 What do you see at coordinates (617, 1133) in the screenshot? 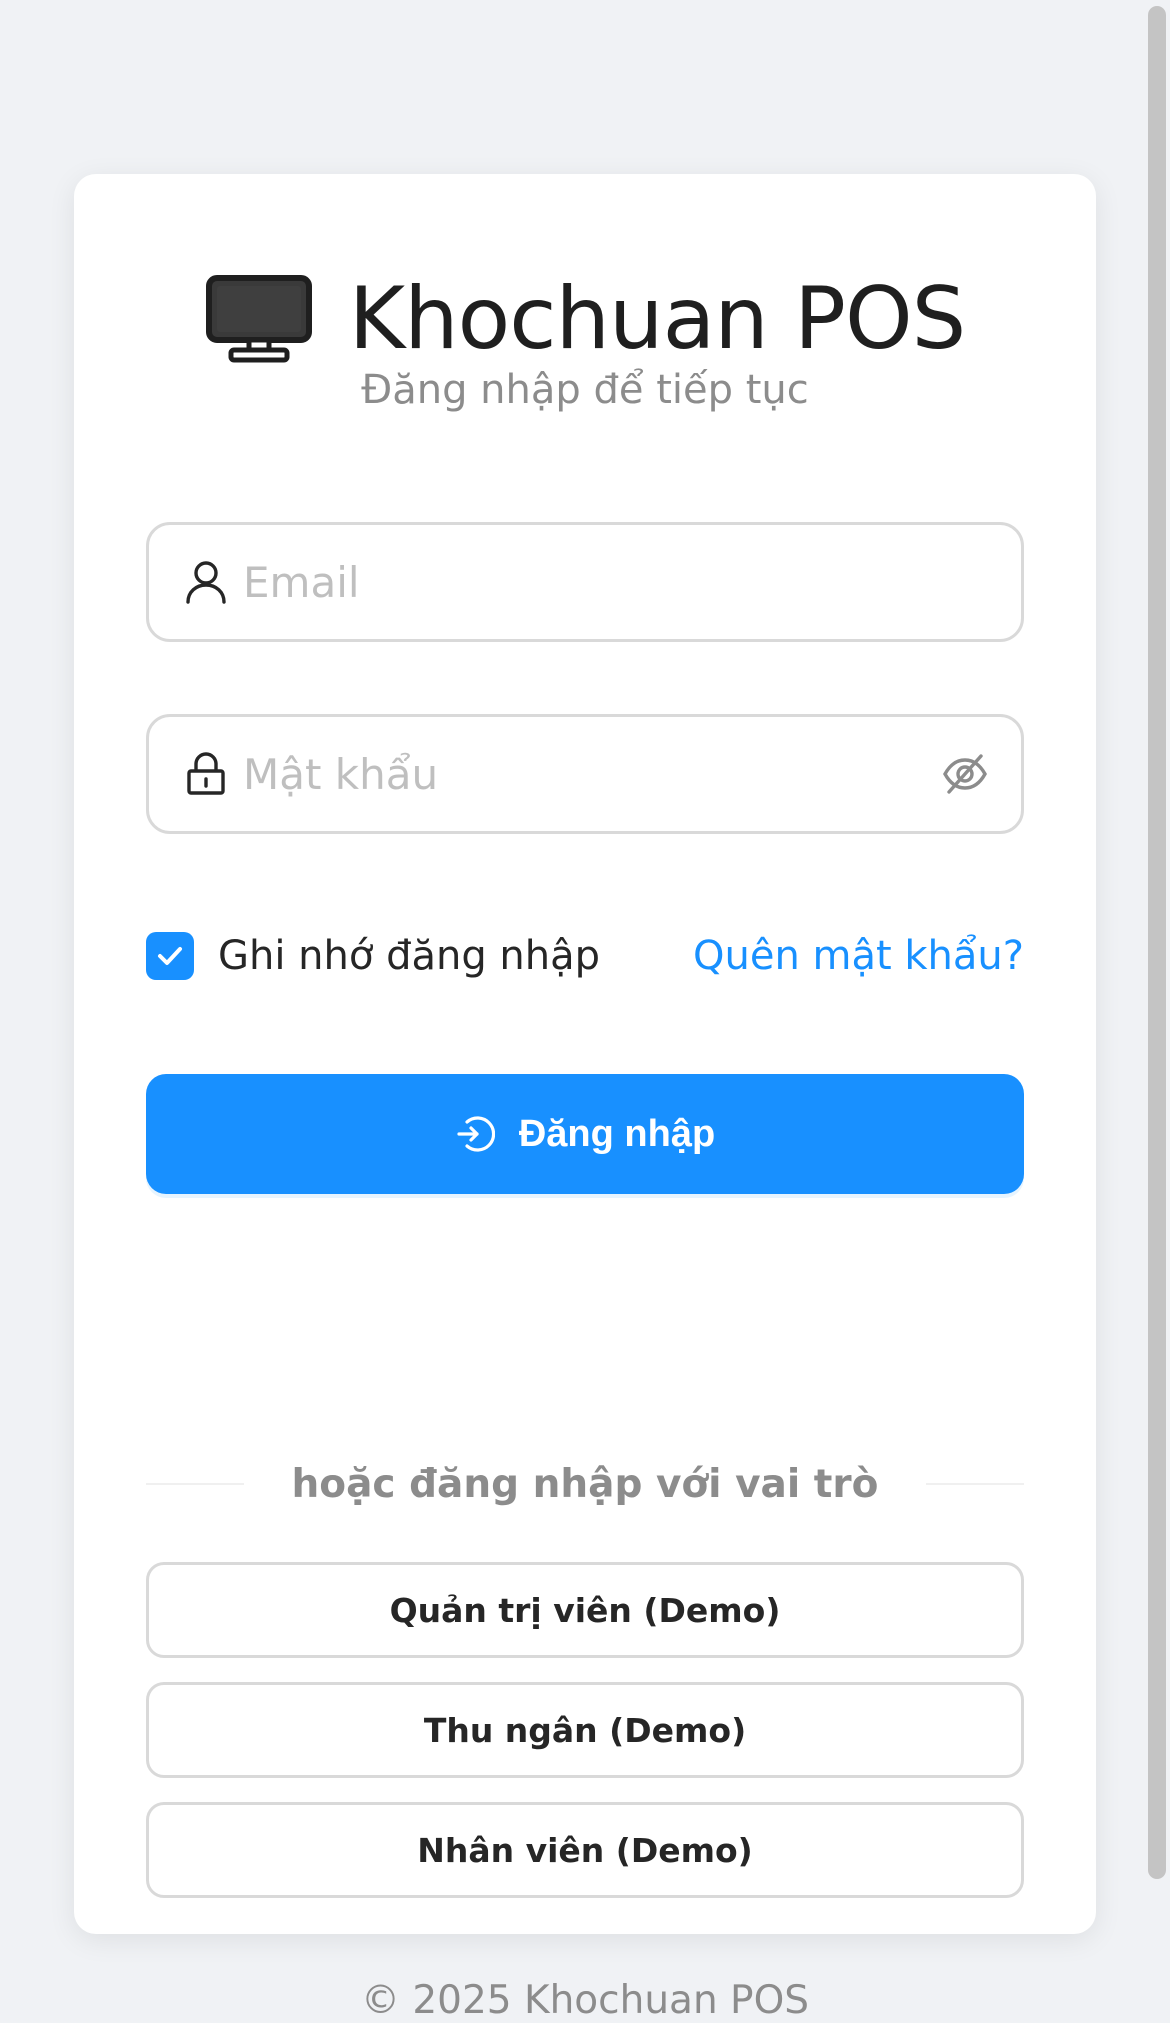
I see `login-button-label: Đăng nhập` at bounding box center [617, 1133].